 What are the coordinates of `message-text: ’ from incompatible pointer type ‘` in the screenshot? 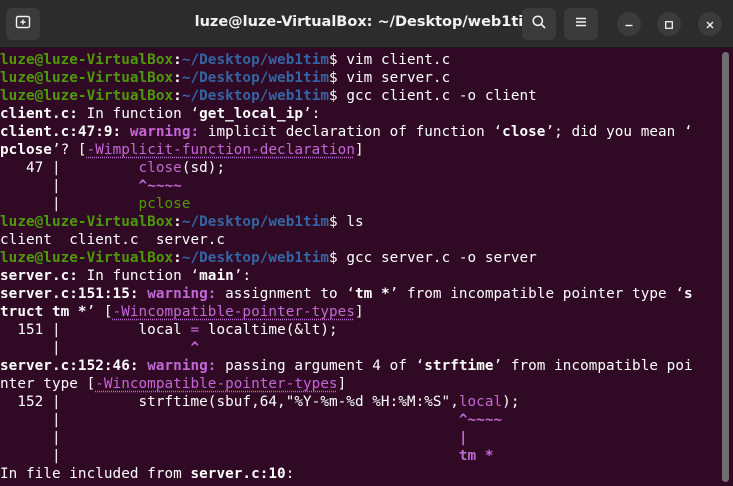 It's located at (536, 294).